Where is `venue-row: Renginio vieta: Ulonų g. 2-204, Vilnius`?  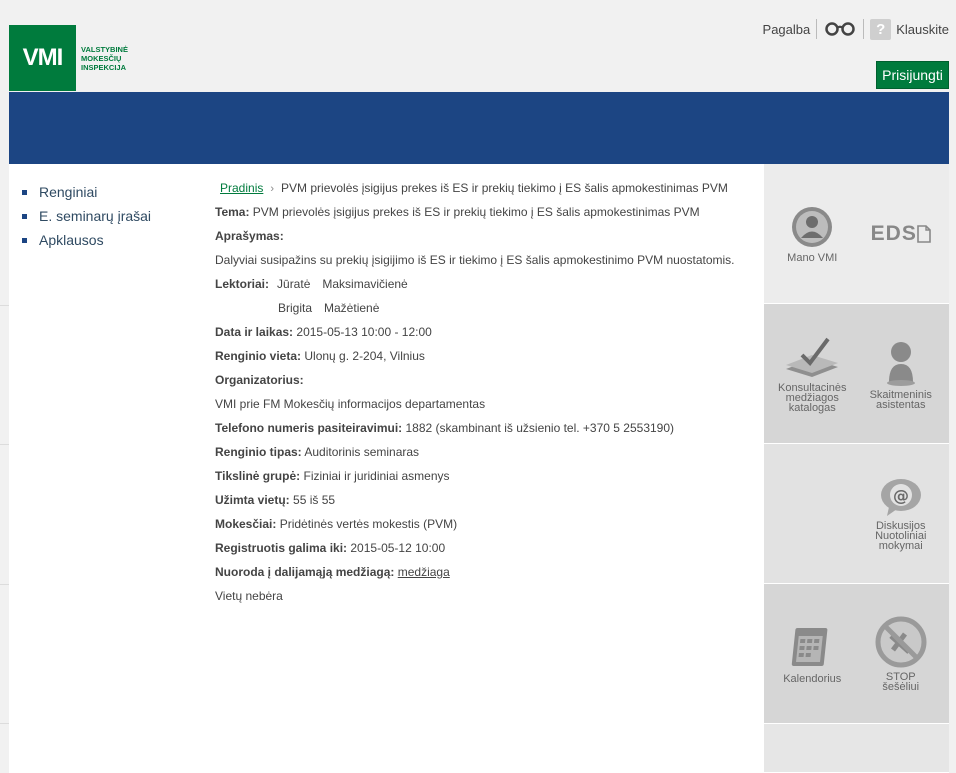
venue-row: Renginio vieta: Ulonų g. 2-204, Vilnius is located at coordinates (485, 356).